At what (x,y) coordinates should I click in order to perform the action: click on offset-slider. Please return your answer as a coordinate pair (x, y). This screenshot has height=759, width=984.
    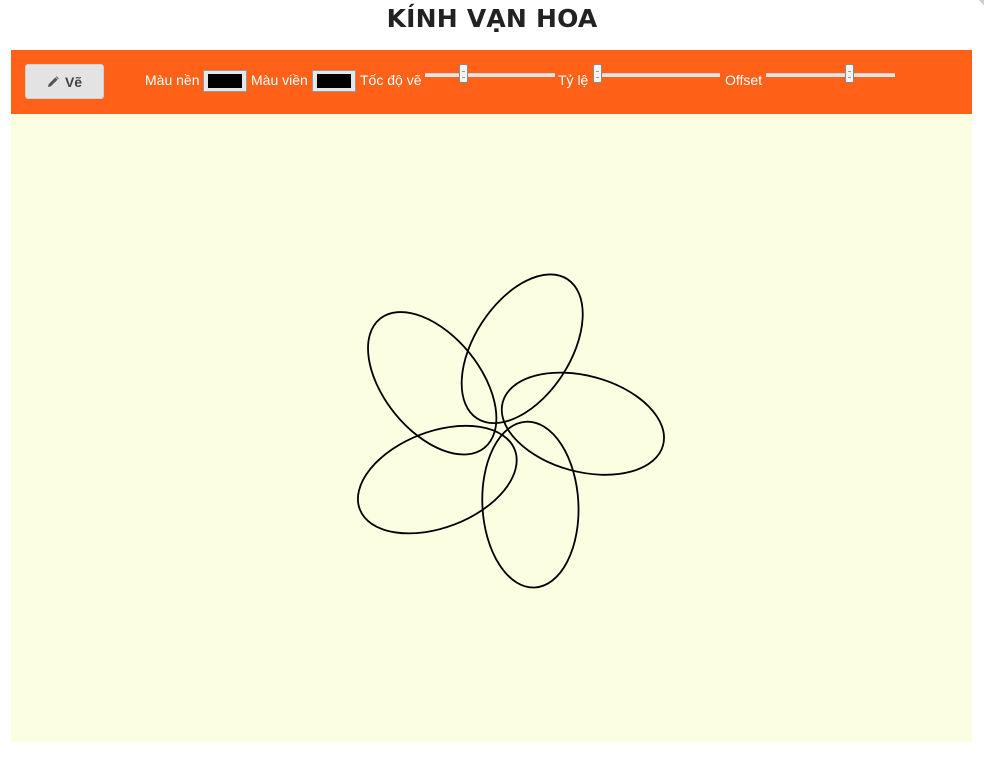
    Looking at the image, I should click on (830, 75).